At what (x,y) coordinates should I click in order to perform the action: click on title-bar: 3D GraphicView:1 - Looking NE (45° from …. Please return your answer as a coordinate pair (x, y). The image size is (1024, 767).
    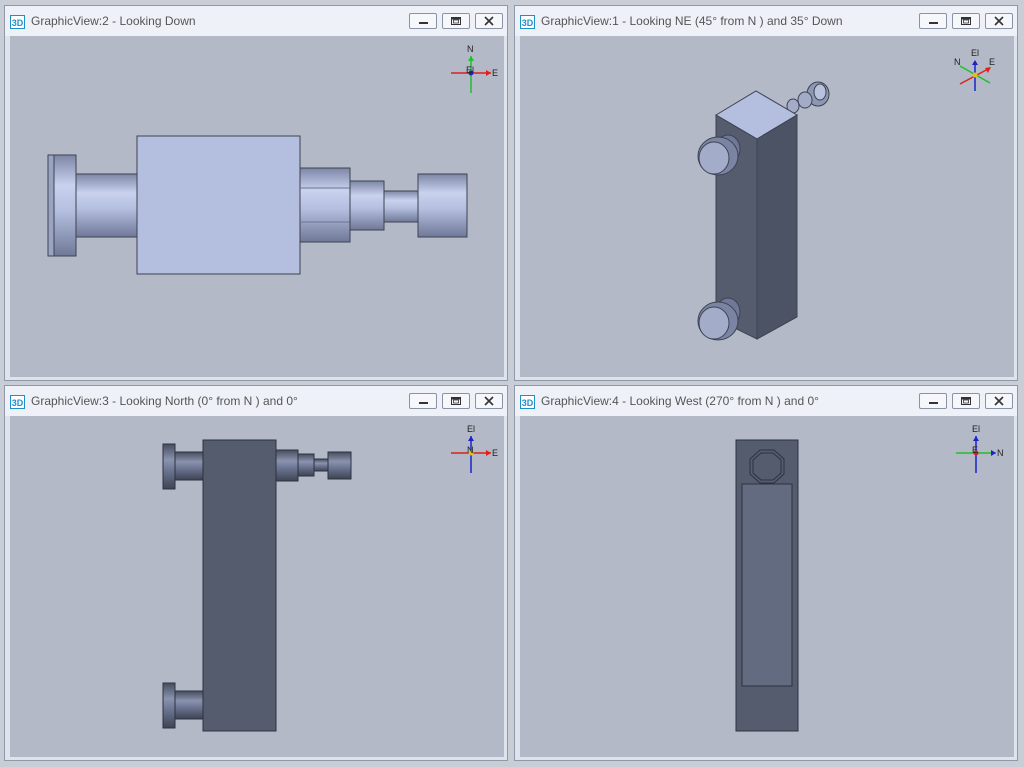
    Looking at the image, I should click on (766, 21).